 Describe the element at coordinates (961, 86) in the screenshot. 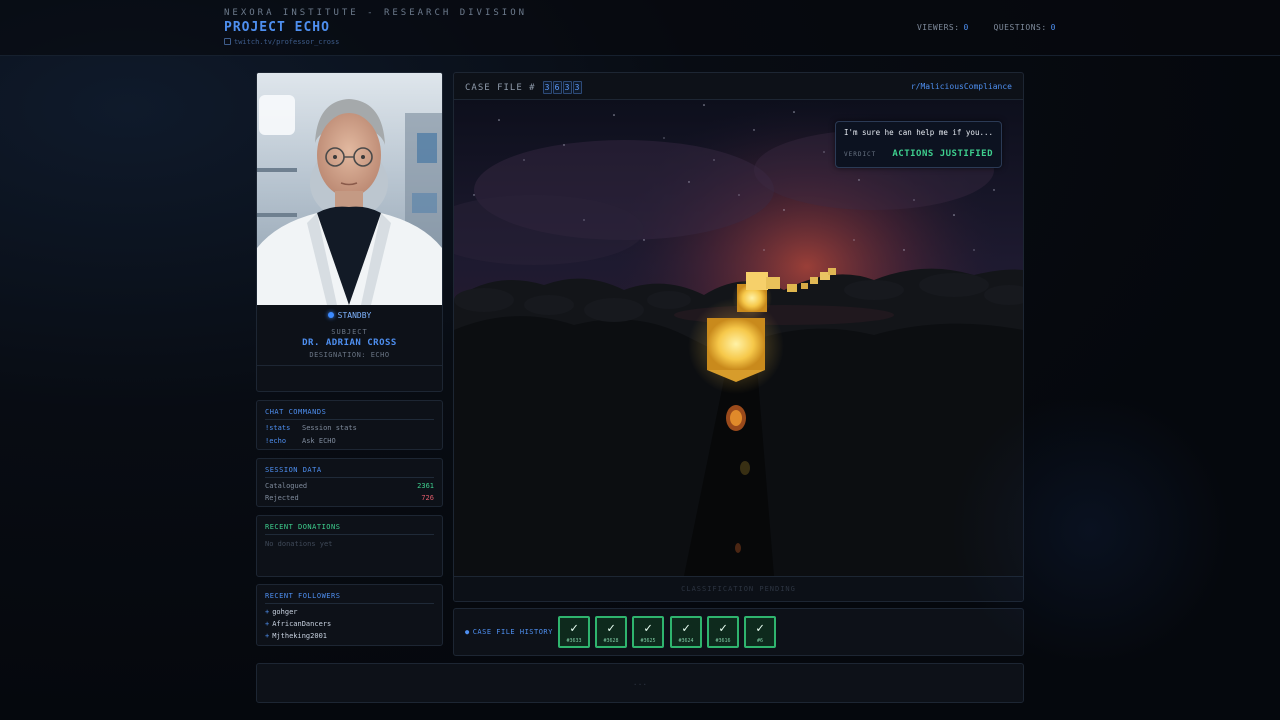

I see `subreddit-link: r/MaliciousCompliance` at that location.